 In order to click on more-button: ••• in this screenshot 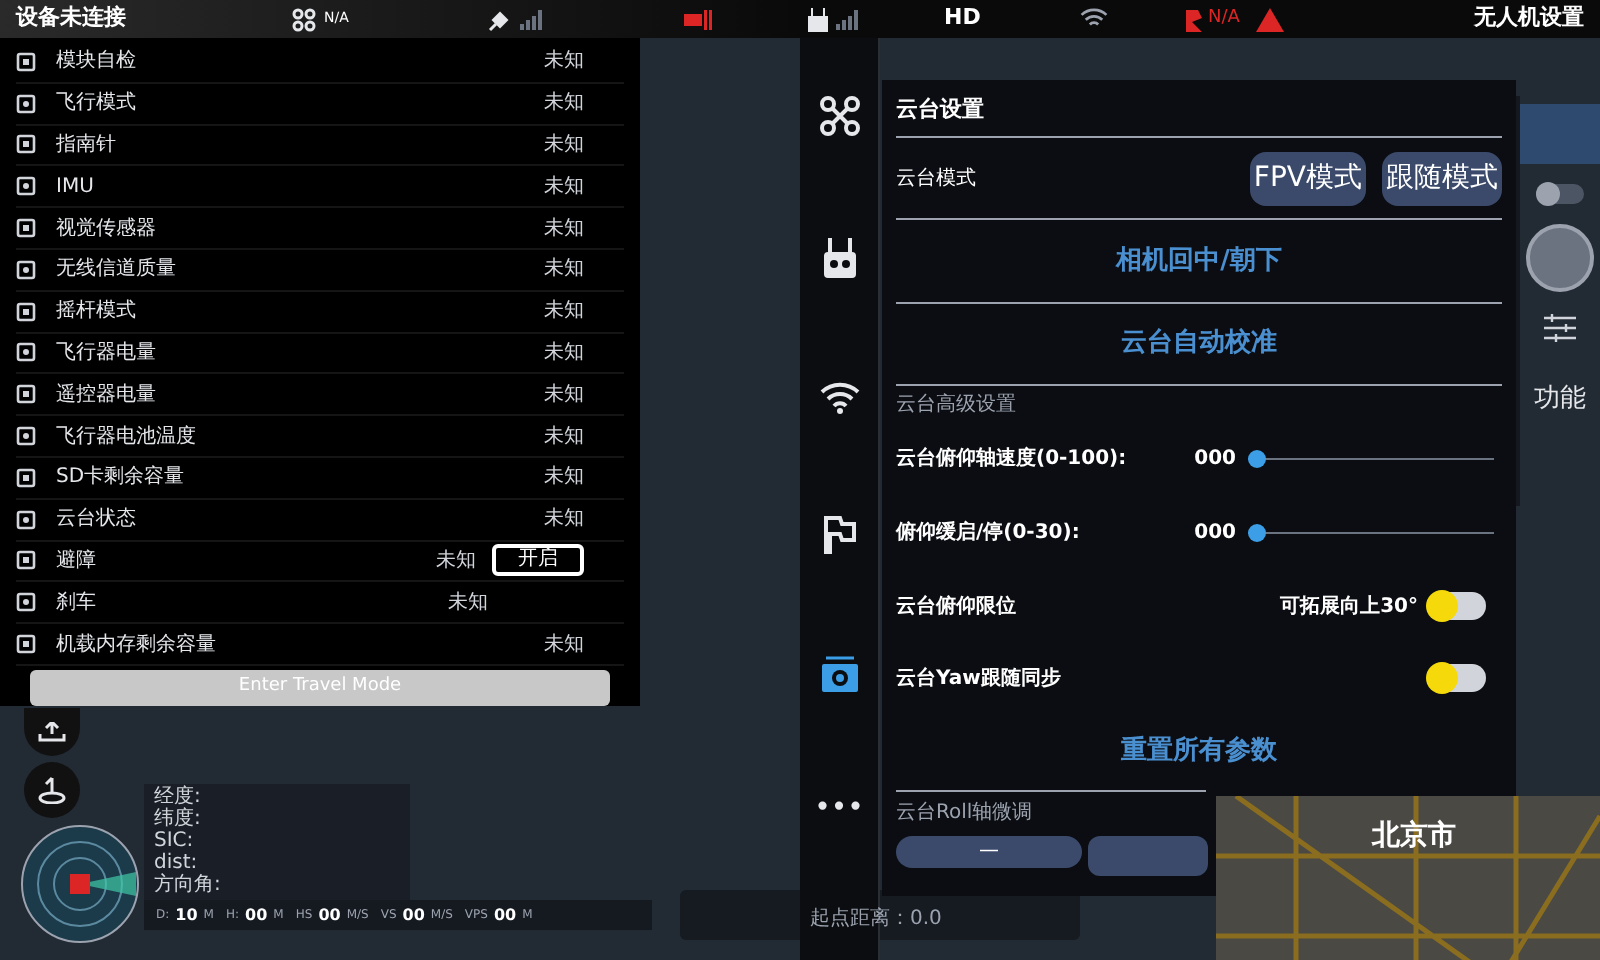, I will do `click(839, 808)`.